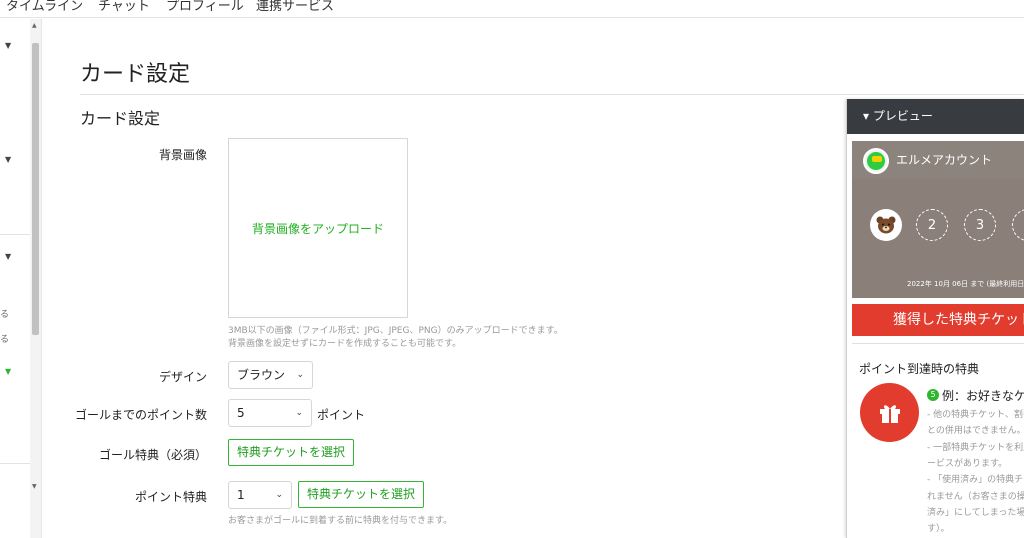 The image size is (1024, 538). What do you see at coordinates (8, 371) in the screenshot?
I see `sidebar-active-caret-icon: ▼` at bounding box center [8, 371].